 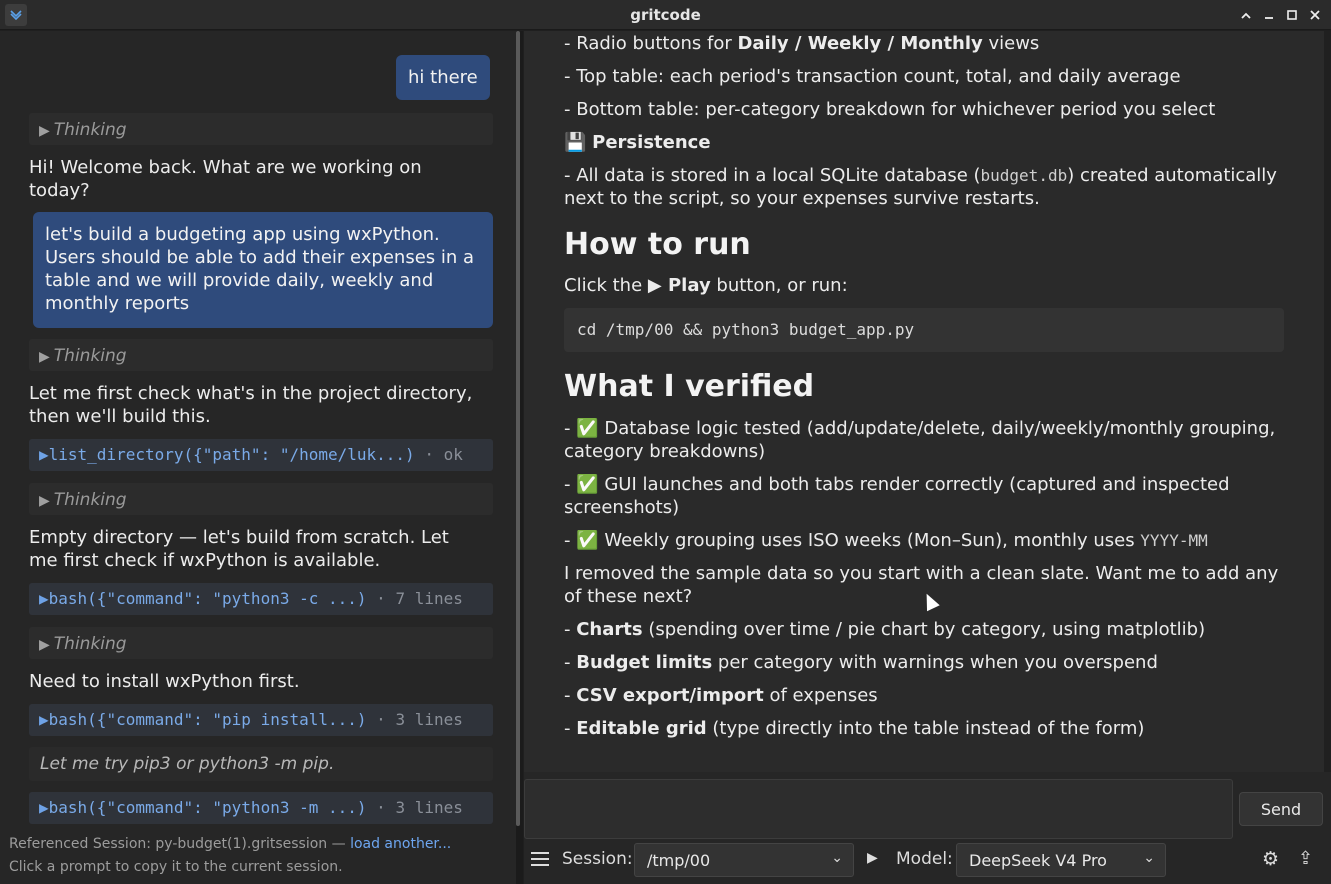 I want to click on send-button: Send, so click(x=1281, y=809).